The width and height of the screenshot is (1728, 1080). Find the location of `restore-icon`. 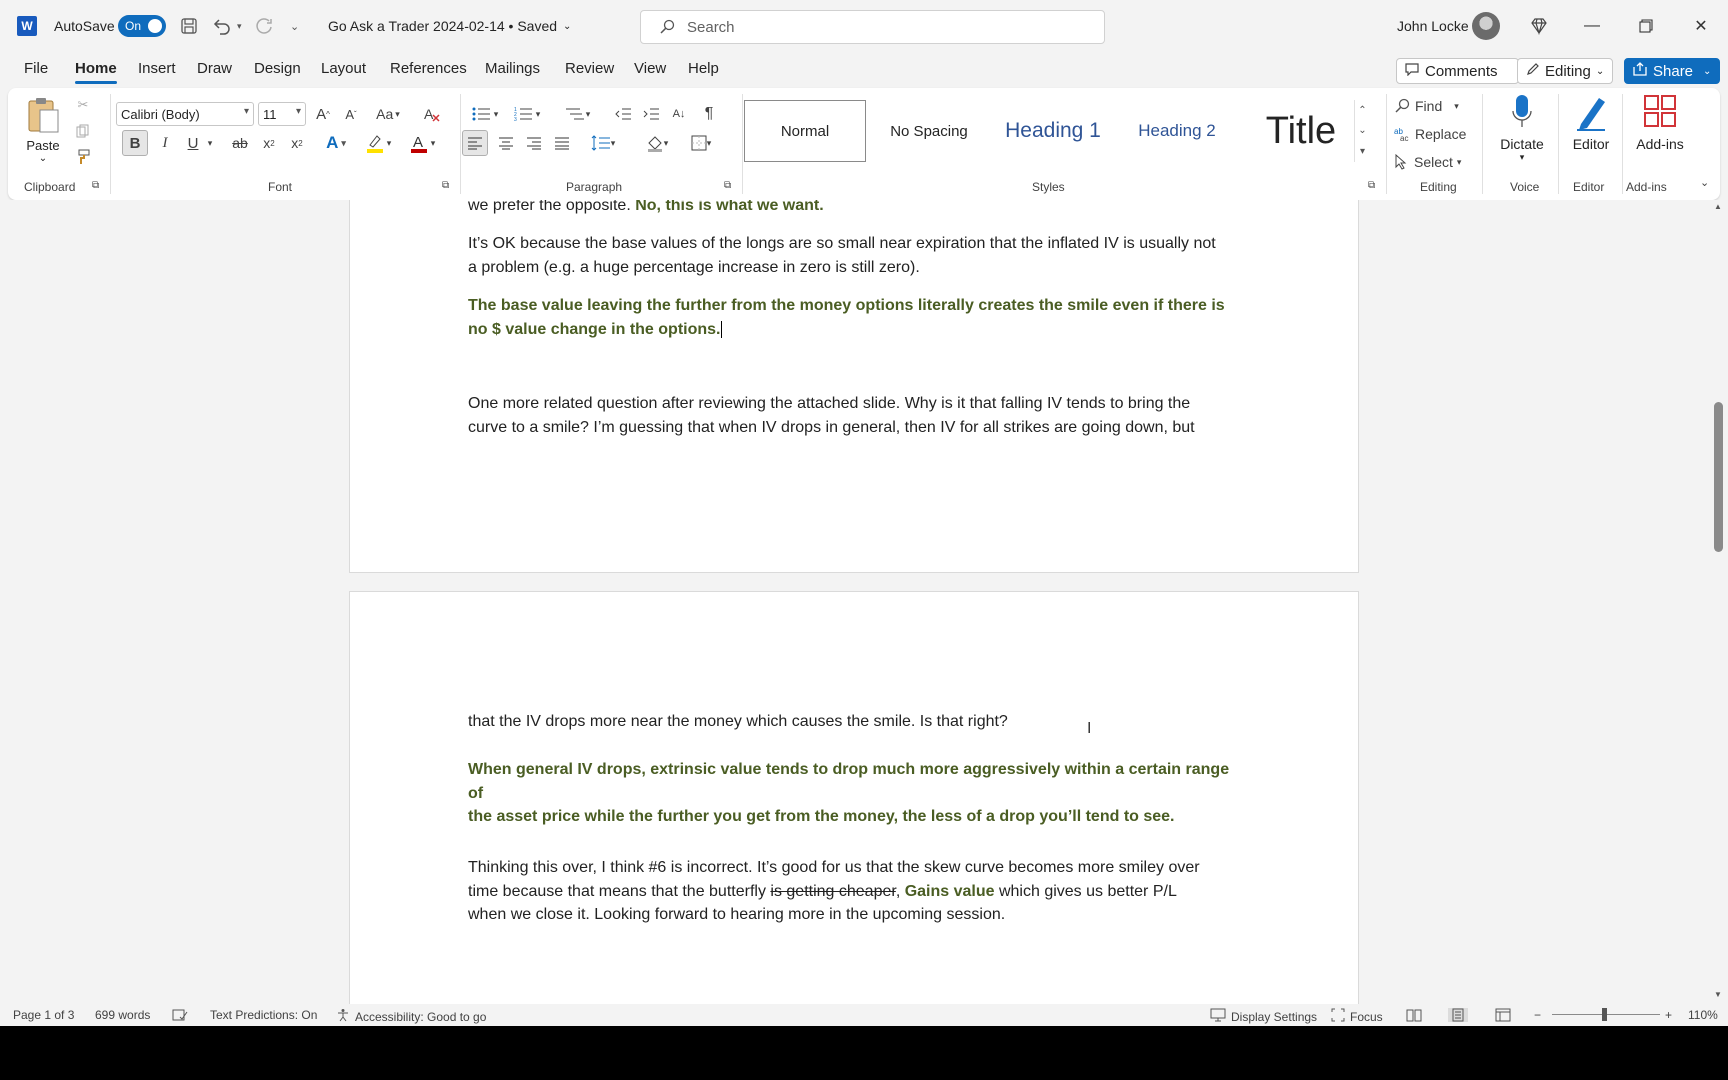

restore-icon is located at coordinates (1646, 26).